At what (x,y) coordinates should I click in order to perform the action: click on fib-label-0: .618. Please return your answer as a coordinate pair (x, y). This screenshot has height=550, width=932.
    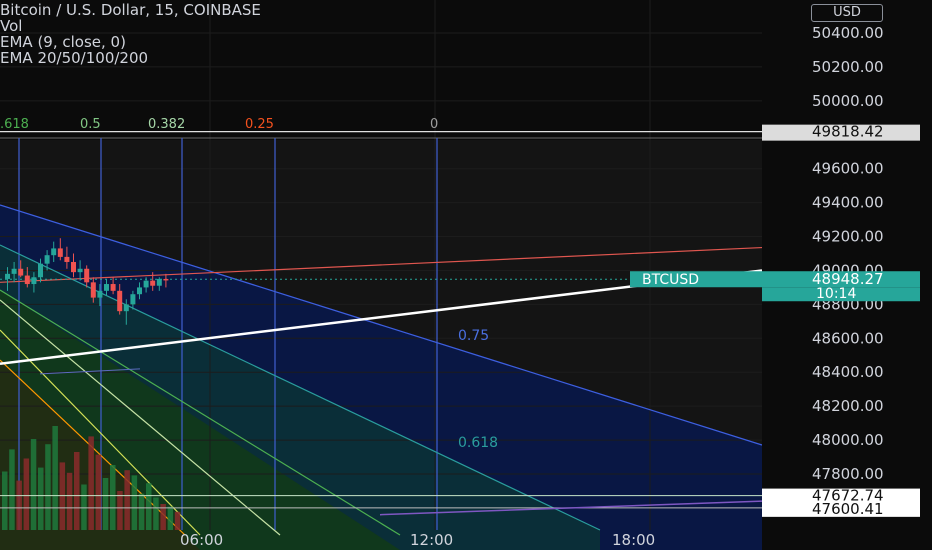
    Looking at the image, I should click on (14, 124).